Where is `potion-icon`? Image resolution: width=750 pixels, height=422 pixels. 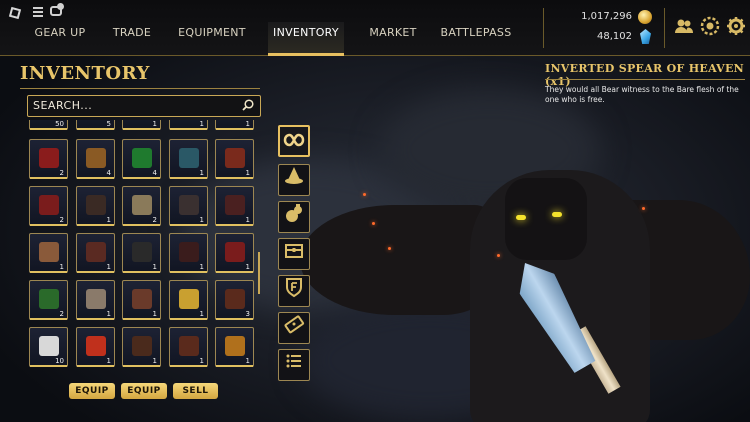 potion-icon is located at coordinates (294, 213).